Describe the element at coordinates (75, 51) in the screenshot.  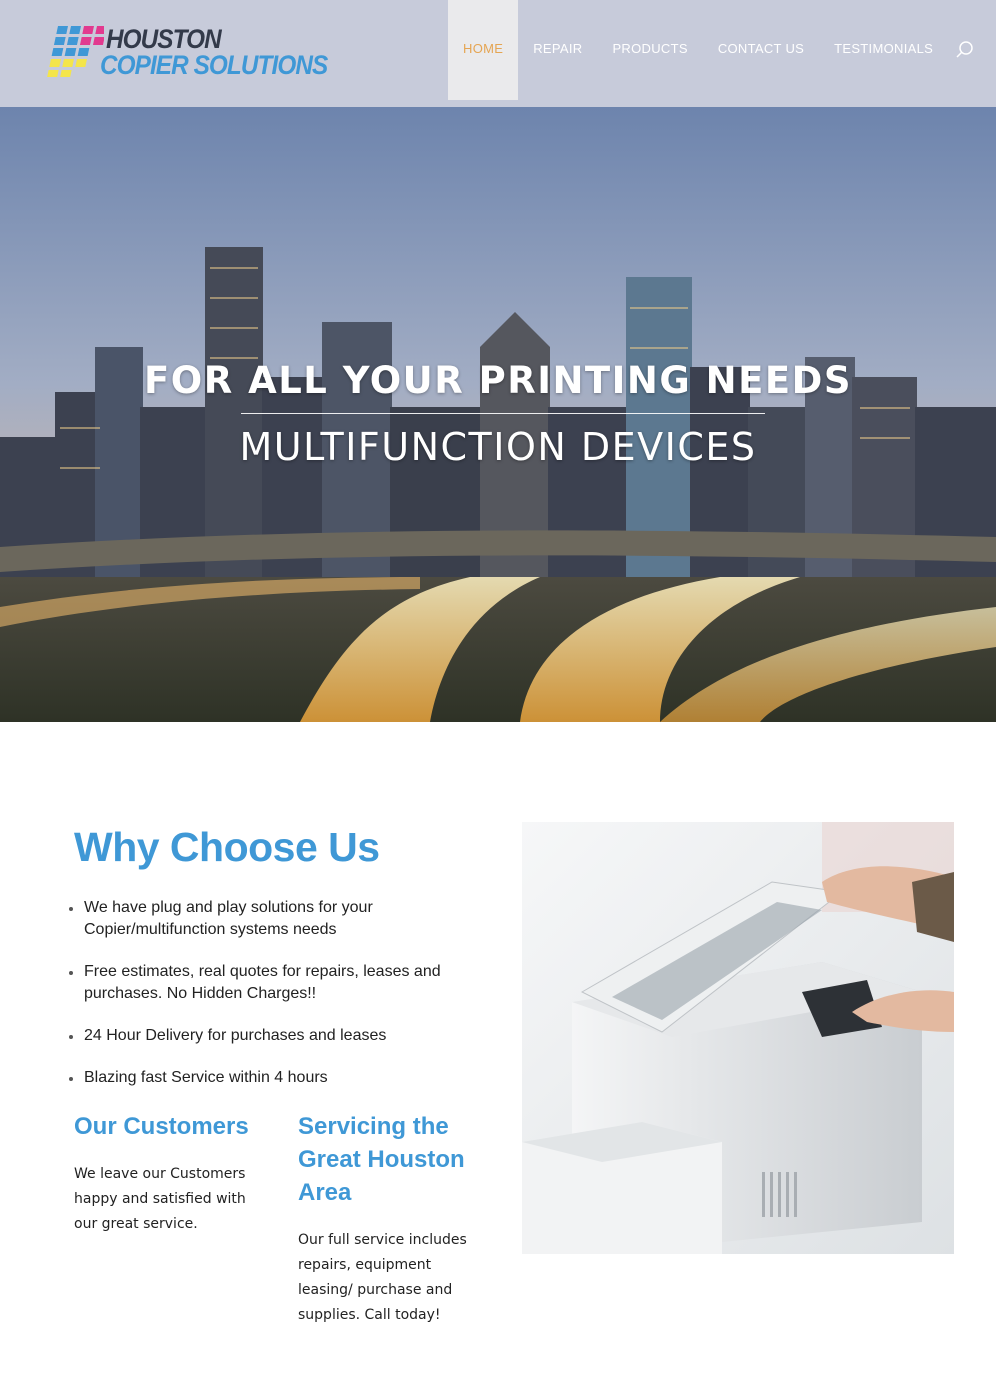
I see `logo-grid-icon` at that location.